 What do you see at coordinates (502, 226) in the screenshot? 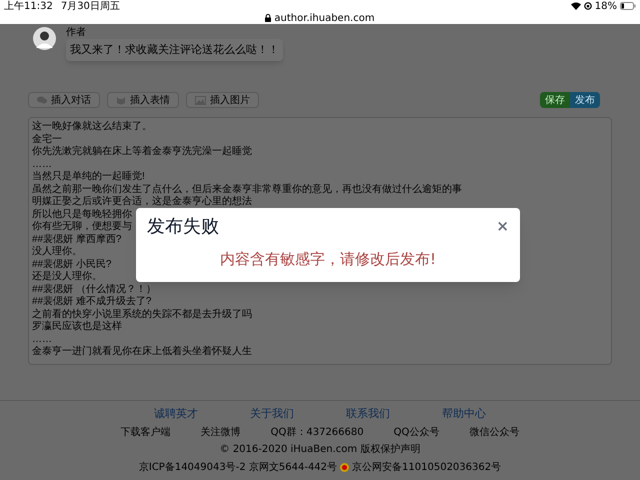
I see `close-button: ×` at bounding box center [502, 226].